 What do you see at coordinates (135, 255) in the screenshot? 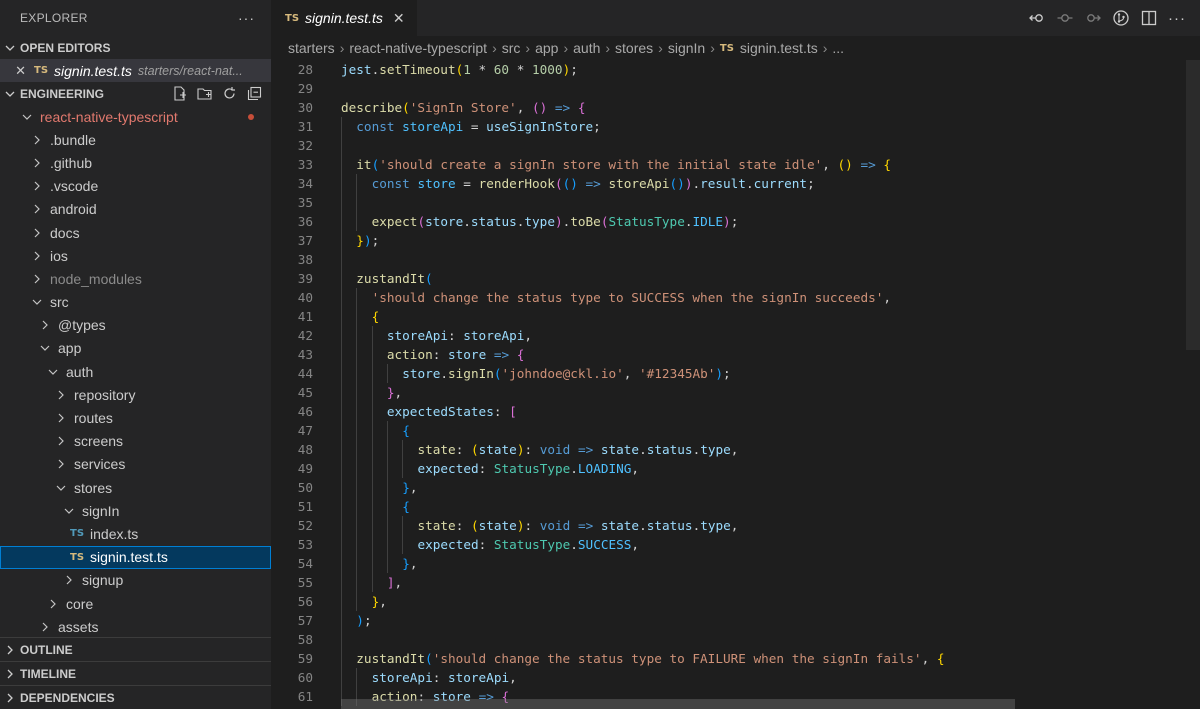
I see `tree-item: ios` at bounding box center [135, 255].